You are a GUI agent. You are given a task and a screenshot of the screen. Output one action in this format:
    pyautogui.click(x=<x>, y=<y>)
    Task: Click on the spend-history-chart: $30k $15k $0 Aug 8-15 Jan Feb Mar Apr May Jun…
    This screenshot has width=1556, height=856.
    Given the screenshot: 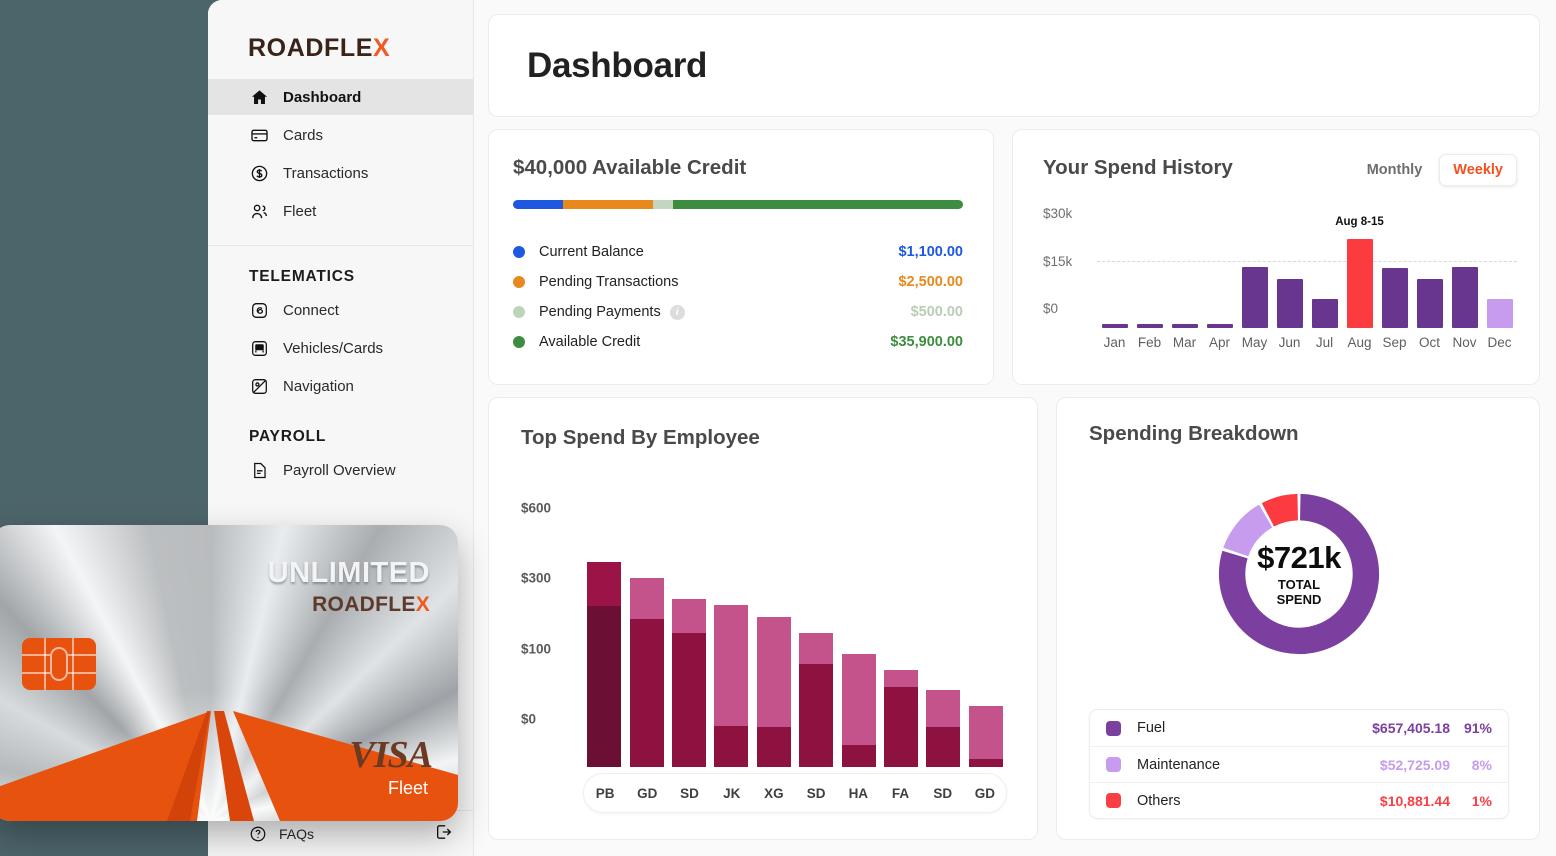 What is the action you would take?
    pyautogui.click(x=1280, y=278)
    